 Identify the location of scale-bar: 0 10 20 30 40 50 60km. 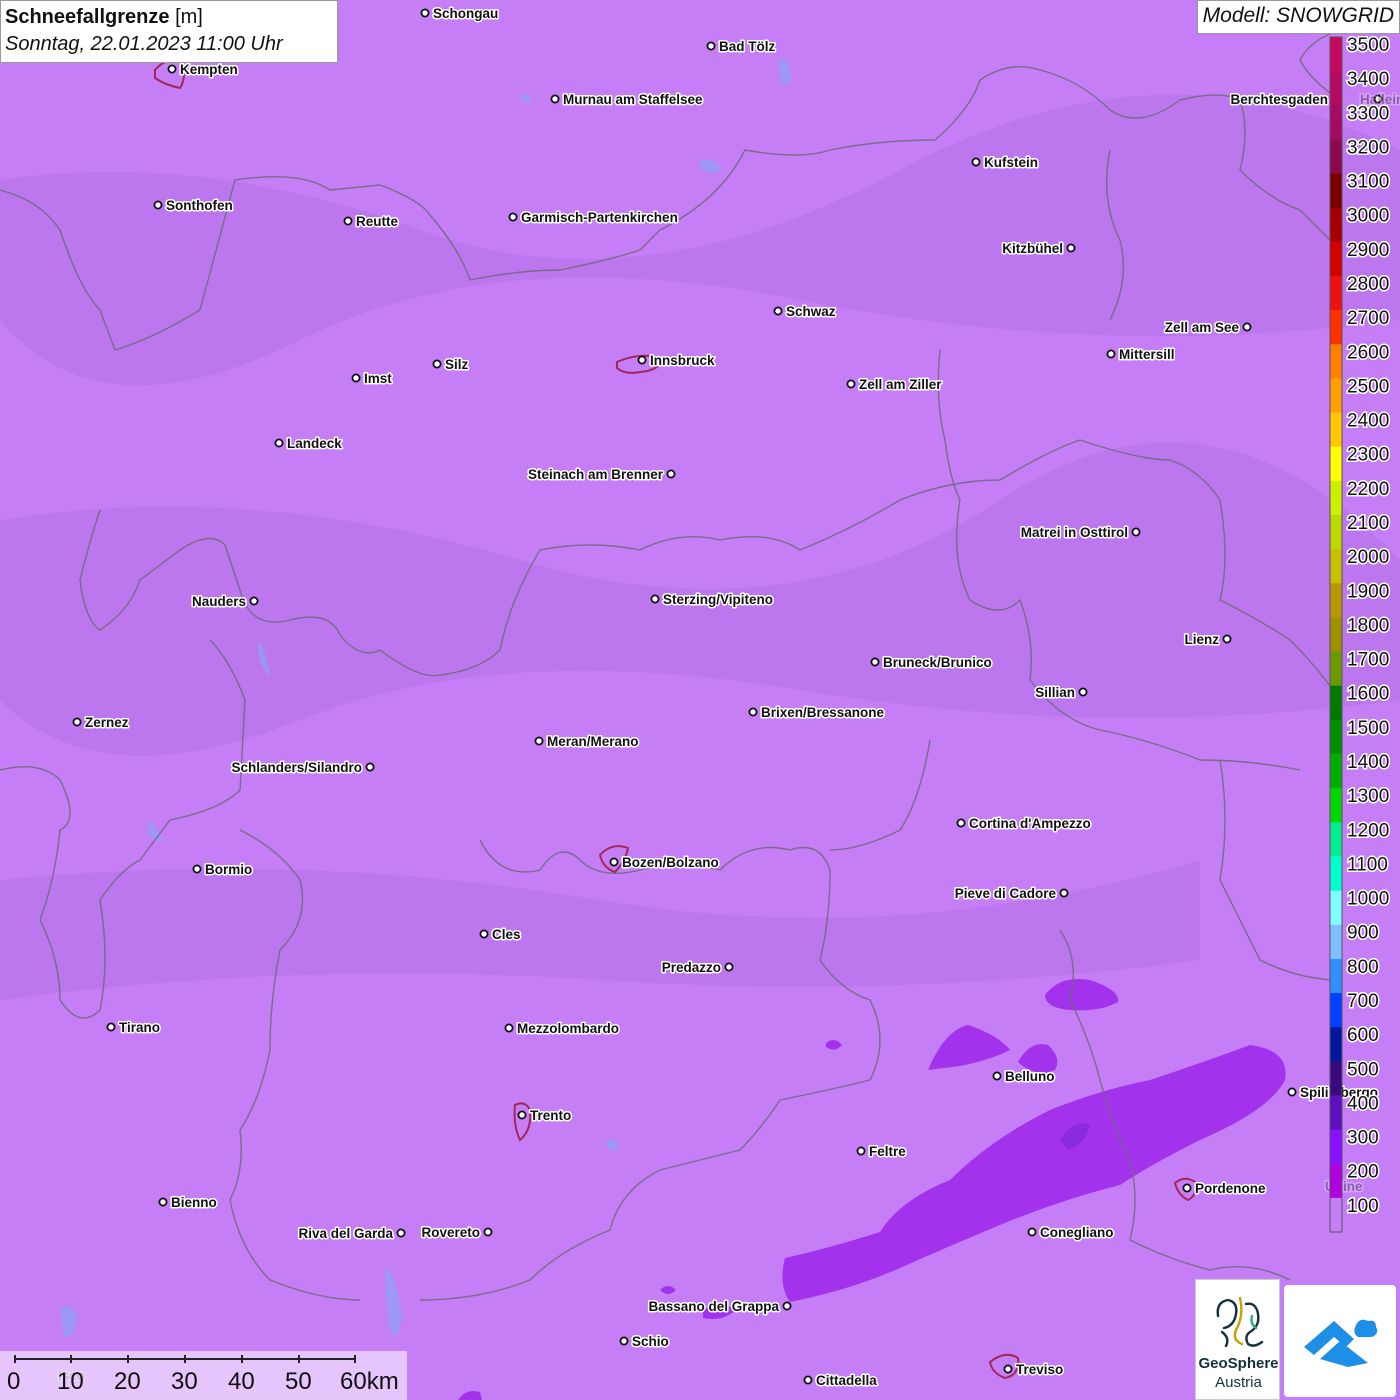
(203, 1375).